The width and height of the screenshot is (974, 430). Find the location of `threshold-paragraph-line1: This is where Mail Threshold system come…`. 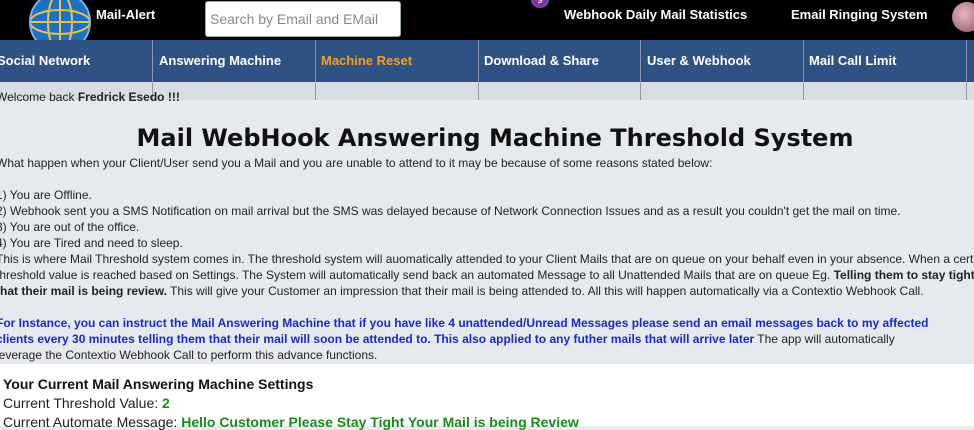

threshold-paragraph-line1: This is where Mail Threshold system come… is located at coordinates (487, 259).